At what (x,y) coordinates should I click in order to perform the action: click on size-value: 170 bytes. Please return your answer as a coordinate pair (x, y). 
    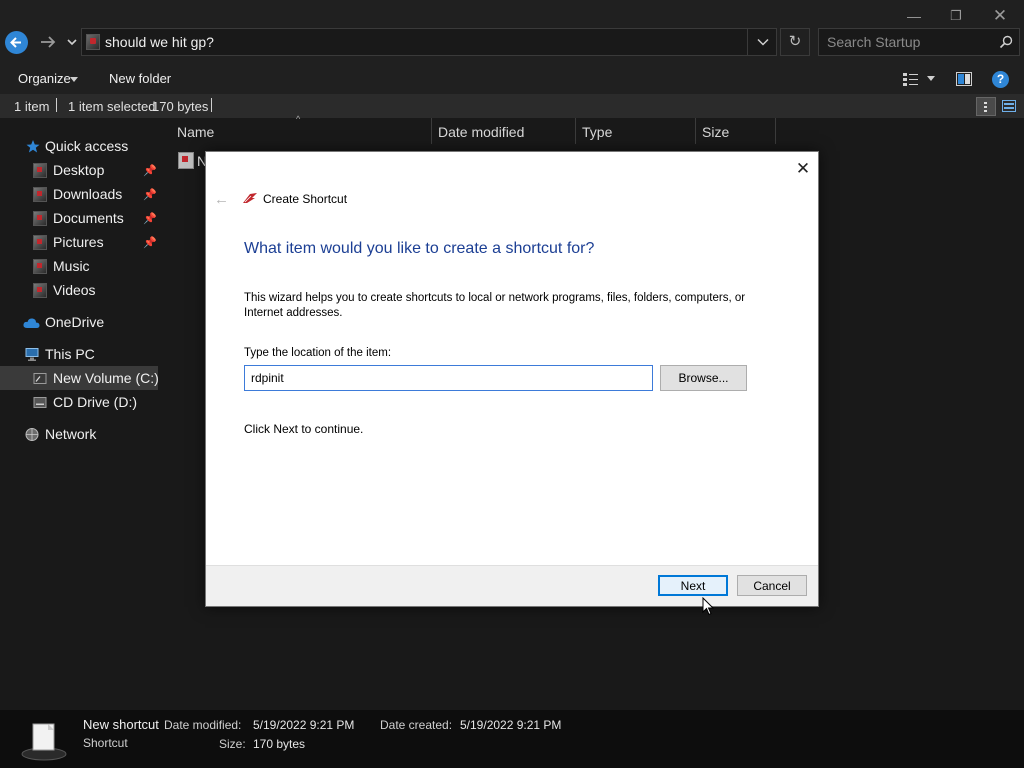
    Looking at the image, I should click on (279, 744).